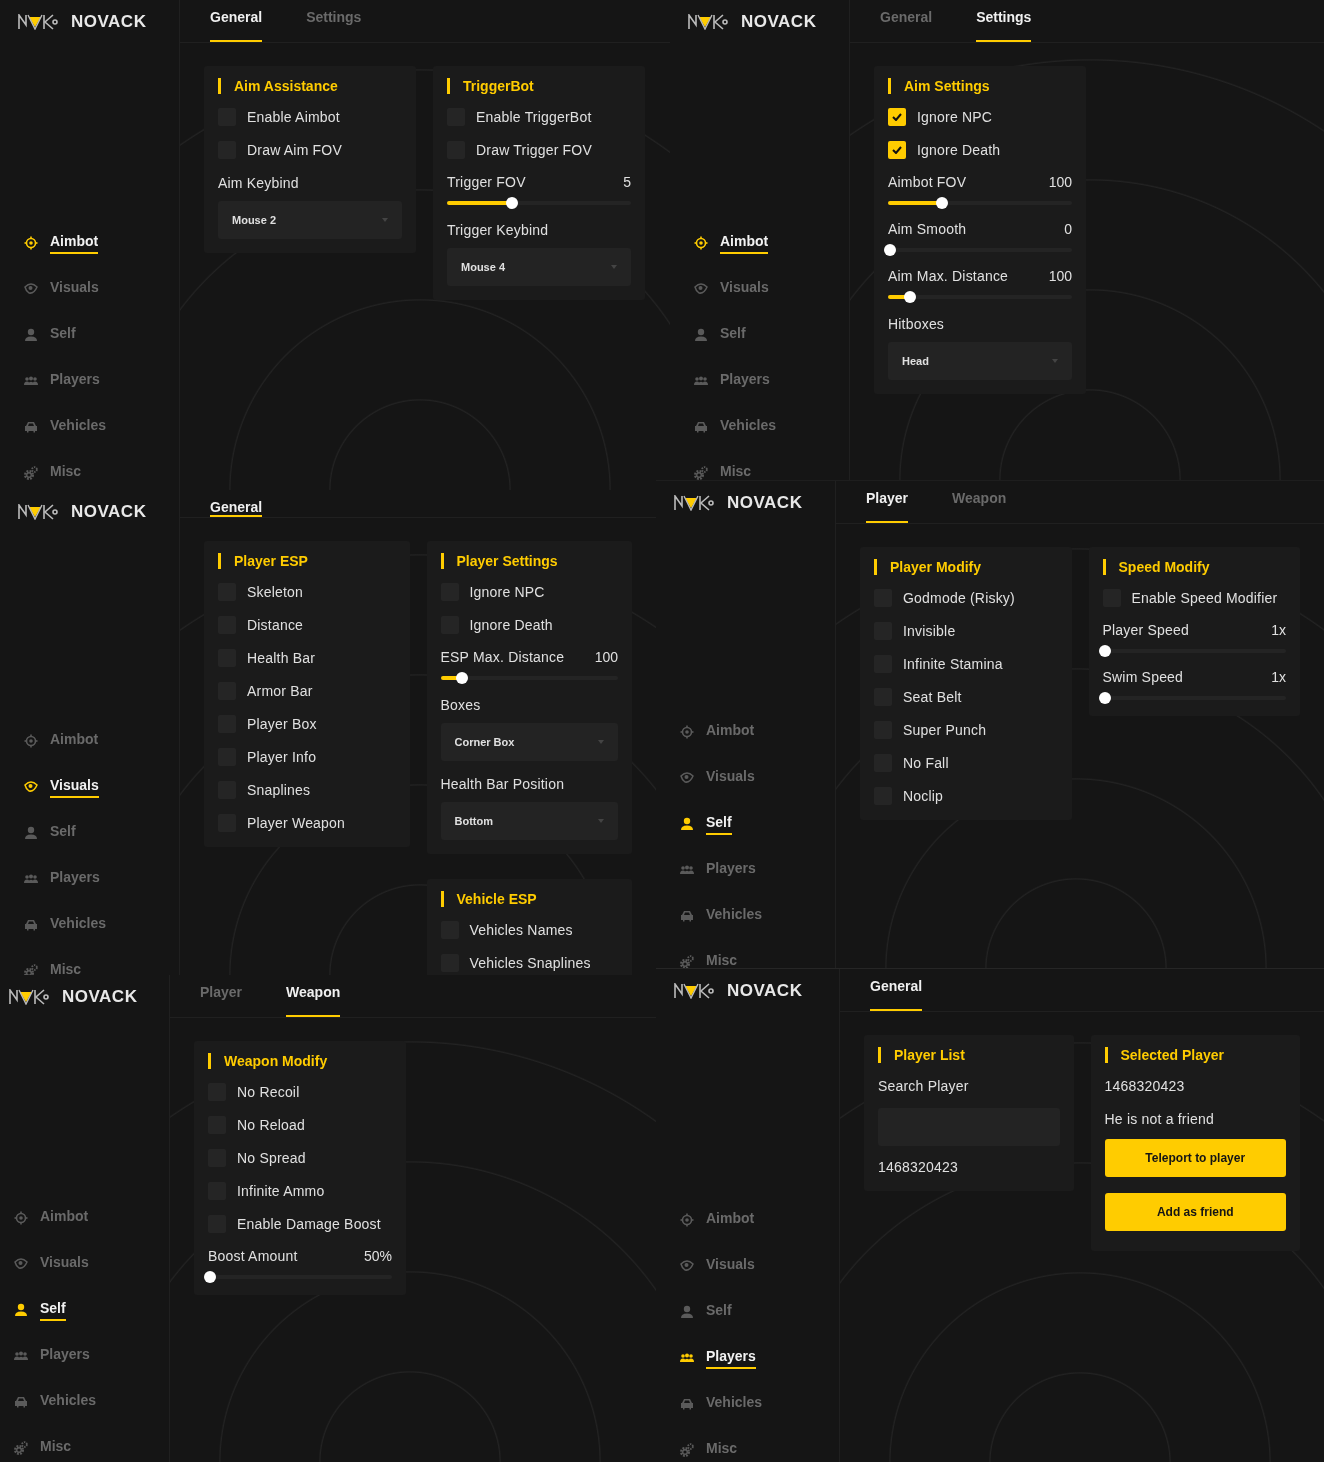 The image size is (1324, 1462). I want to click on player-list-item: 1468320423, so click(969, 1166).